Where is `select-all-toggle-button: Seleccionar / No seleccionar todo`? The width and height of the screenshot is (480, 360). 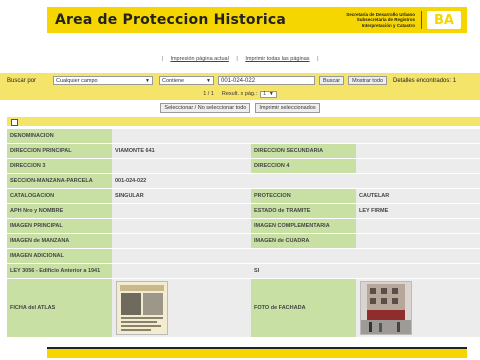
select-all-toggle-button: Seleccionar / No seleccionar todo is located at coordinates (205, 108).